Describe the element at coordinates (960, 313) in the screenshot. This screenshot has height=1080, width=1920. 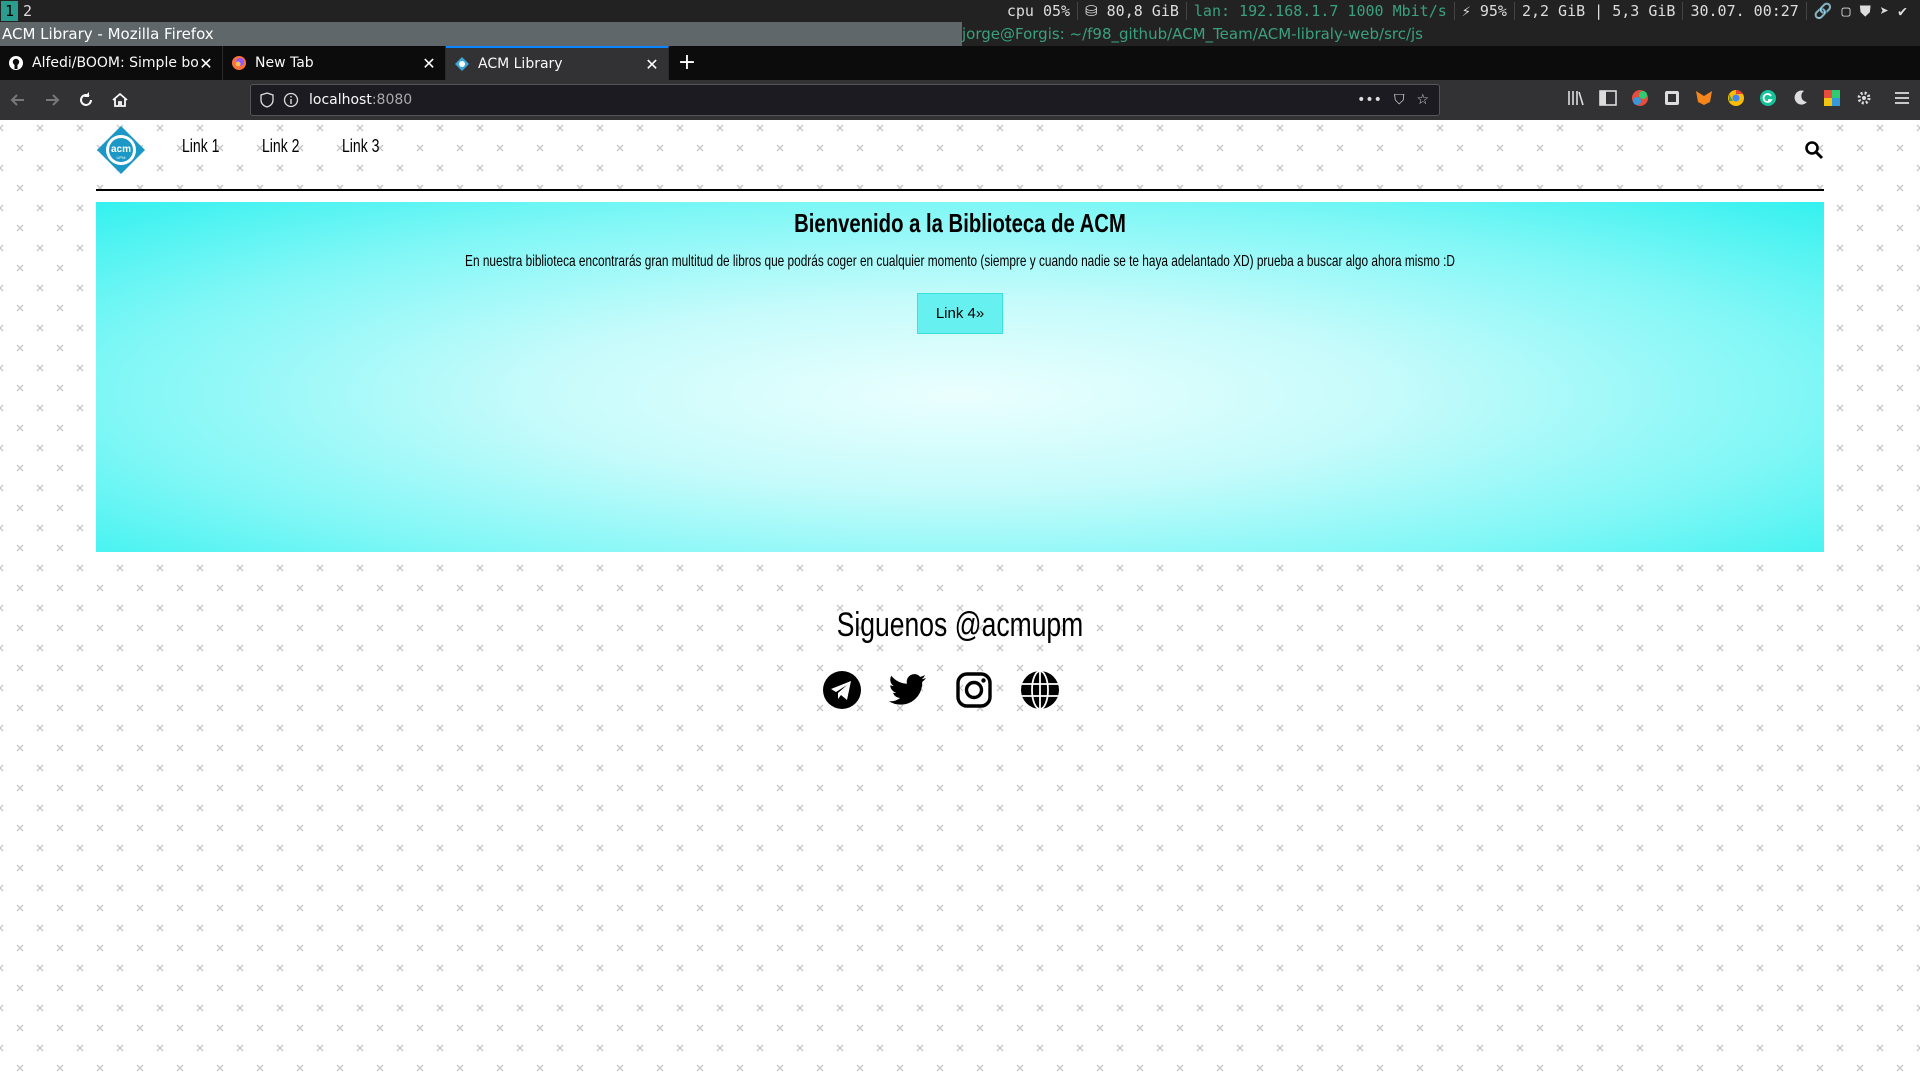
I see `hero-link-button: Link 4»` at that location.